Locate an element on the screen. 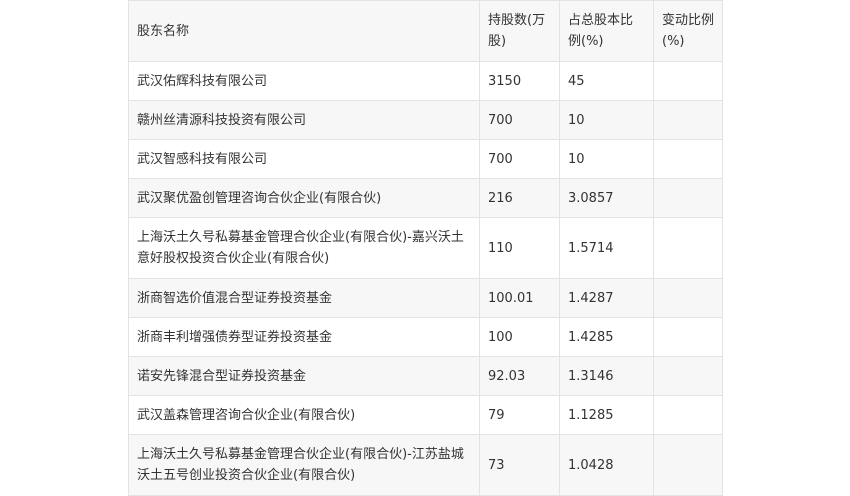 Image resolution: width=850 pixels, height=496 pixels. table-row: 武汉佑辉科技有限公司 3150 45 is located at coordinates (425, 81).